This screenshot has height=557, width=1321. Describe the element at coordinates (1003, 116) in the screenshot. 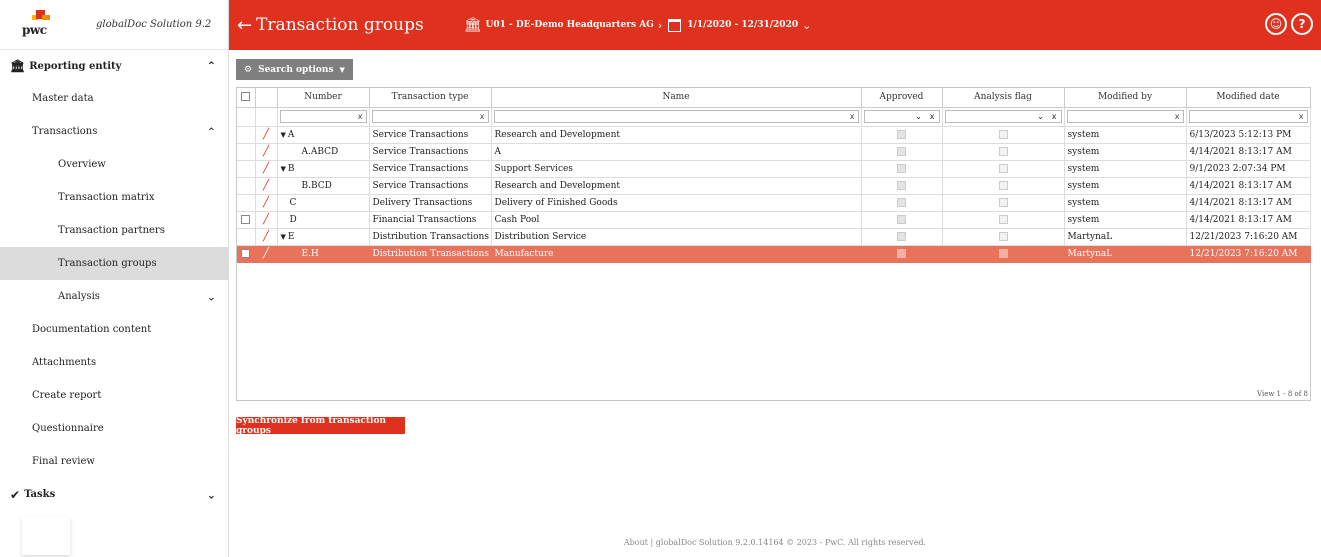

I see `filter-analysis-flag-select: ⌄ x` at that location.